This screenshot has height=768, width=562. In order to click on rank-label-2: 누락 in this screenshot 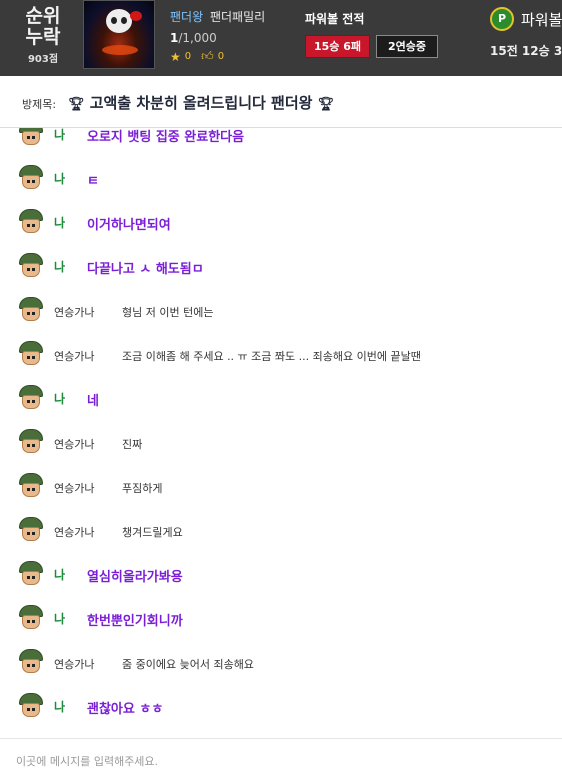, I will do `click(43, 37)`.